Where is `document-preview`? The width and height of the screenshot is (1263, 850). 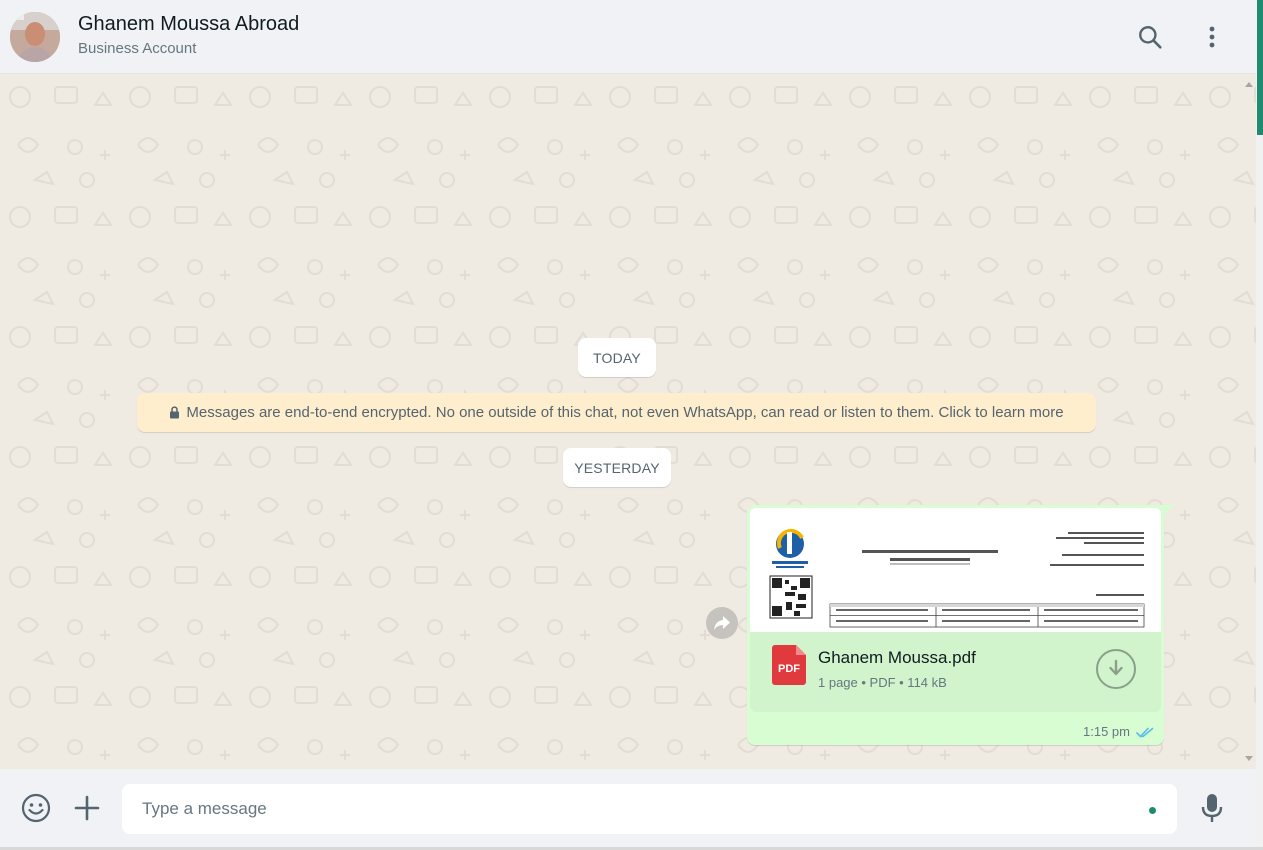 document-preview is located at coordinates (955, 570).